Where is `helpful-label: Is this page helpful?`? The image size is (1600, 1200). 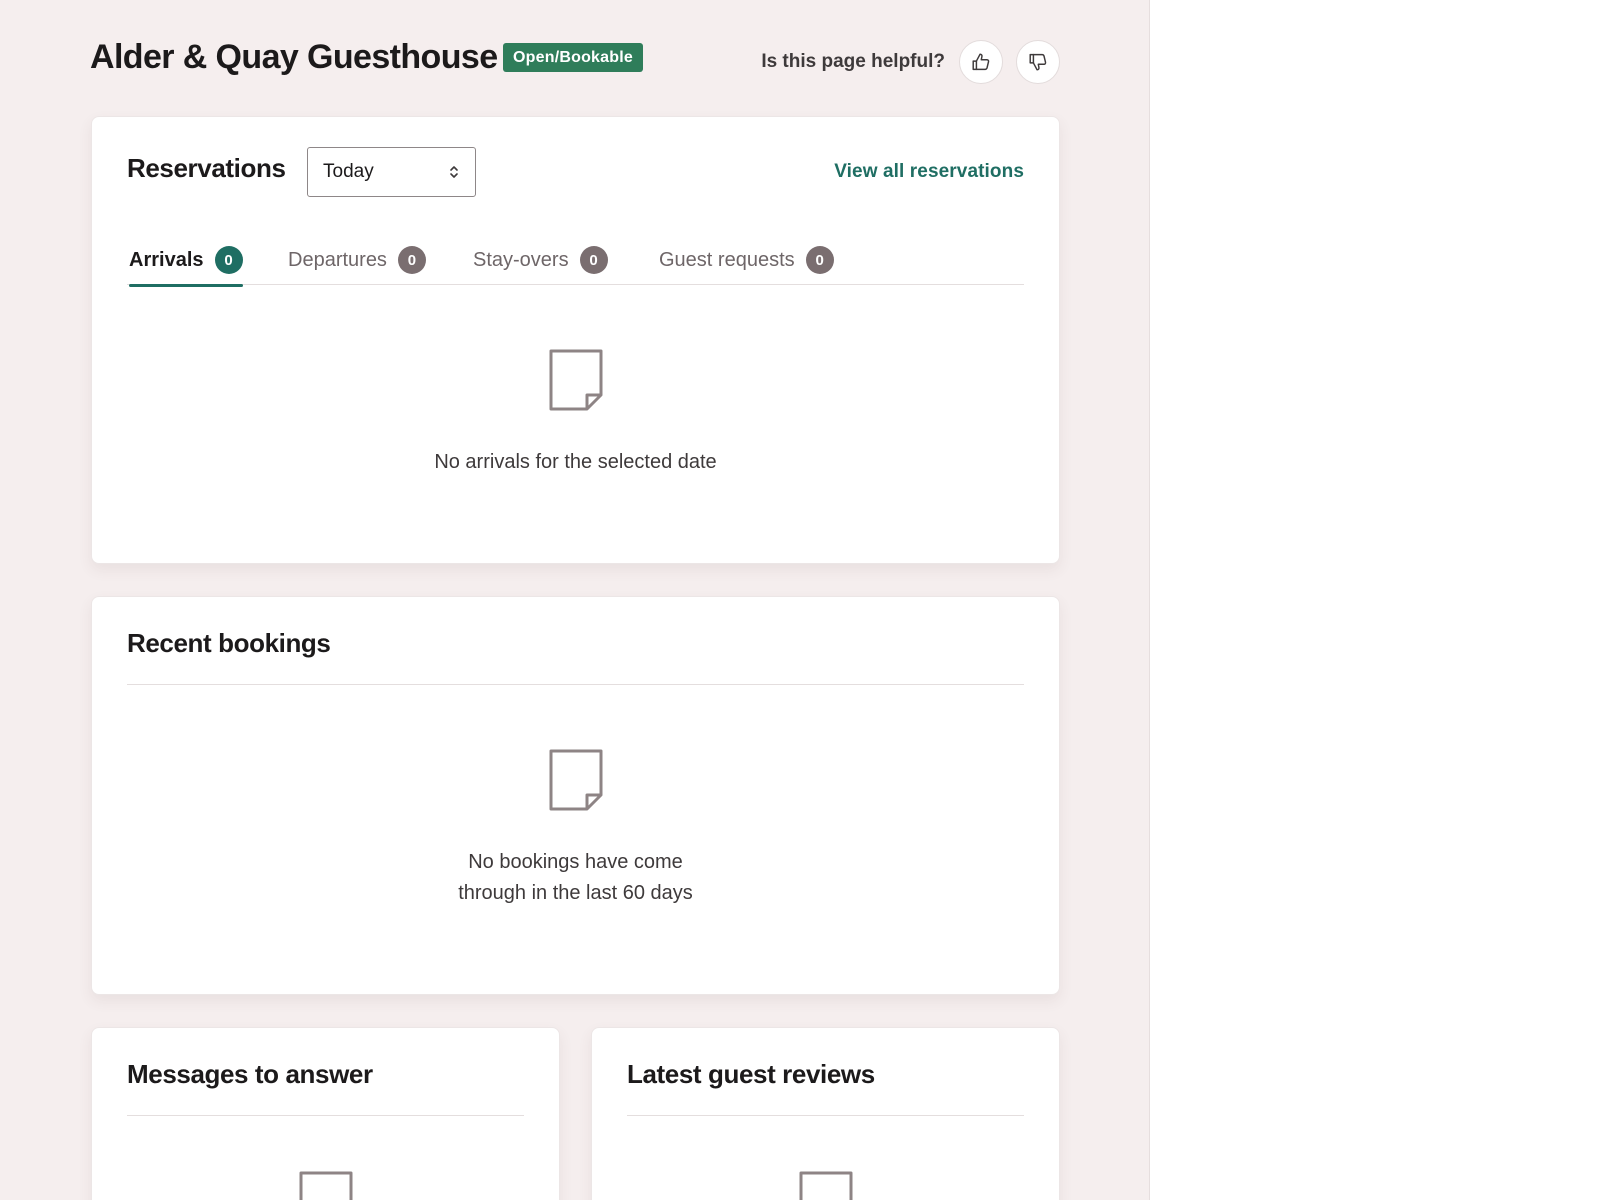
helpful-label: Is this page helpful? is located at coordinates (853, 61).